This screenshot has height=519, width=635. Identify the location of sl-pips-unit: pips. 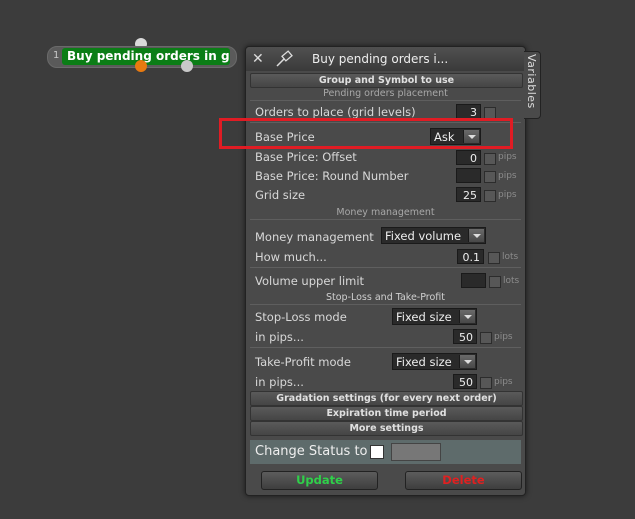
(503, 337).